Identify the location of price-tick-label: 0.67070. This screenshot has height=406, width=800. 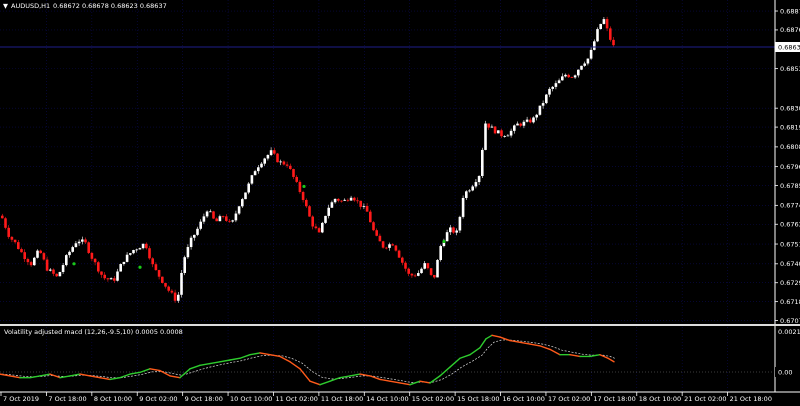
(790, 321).